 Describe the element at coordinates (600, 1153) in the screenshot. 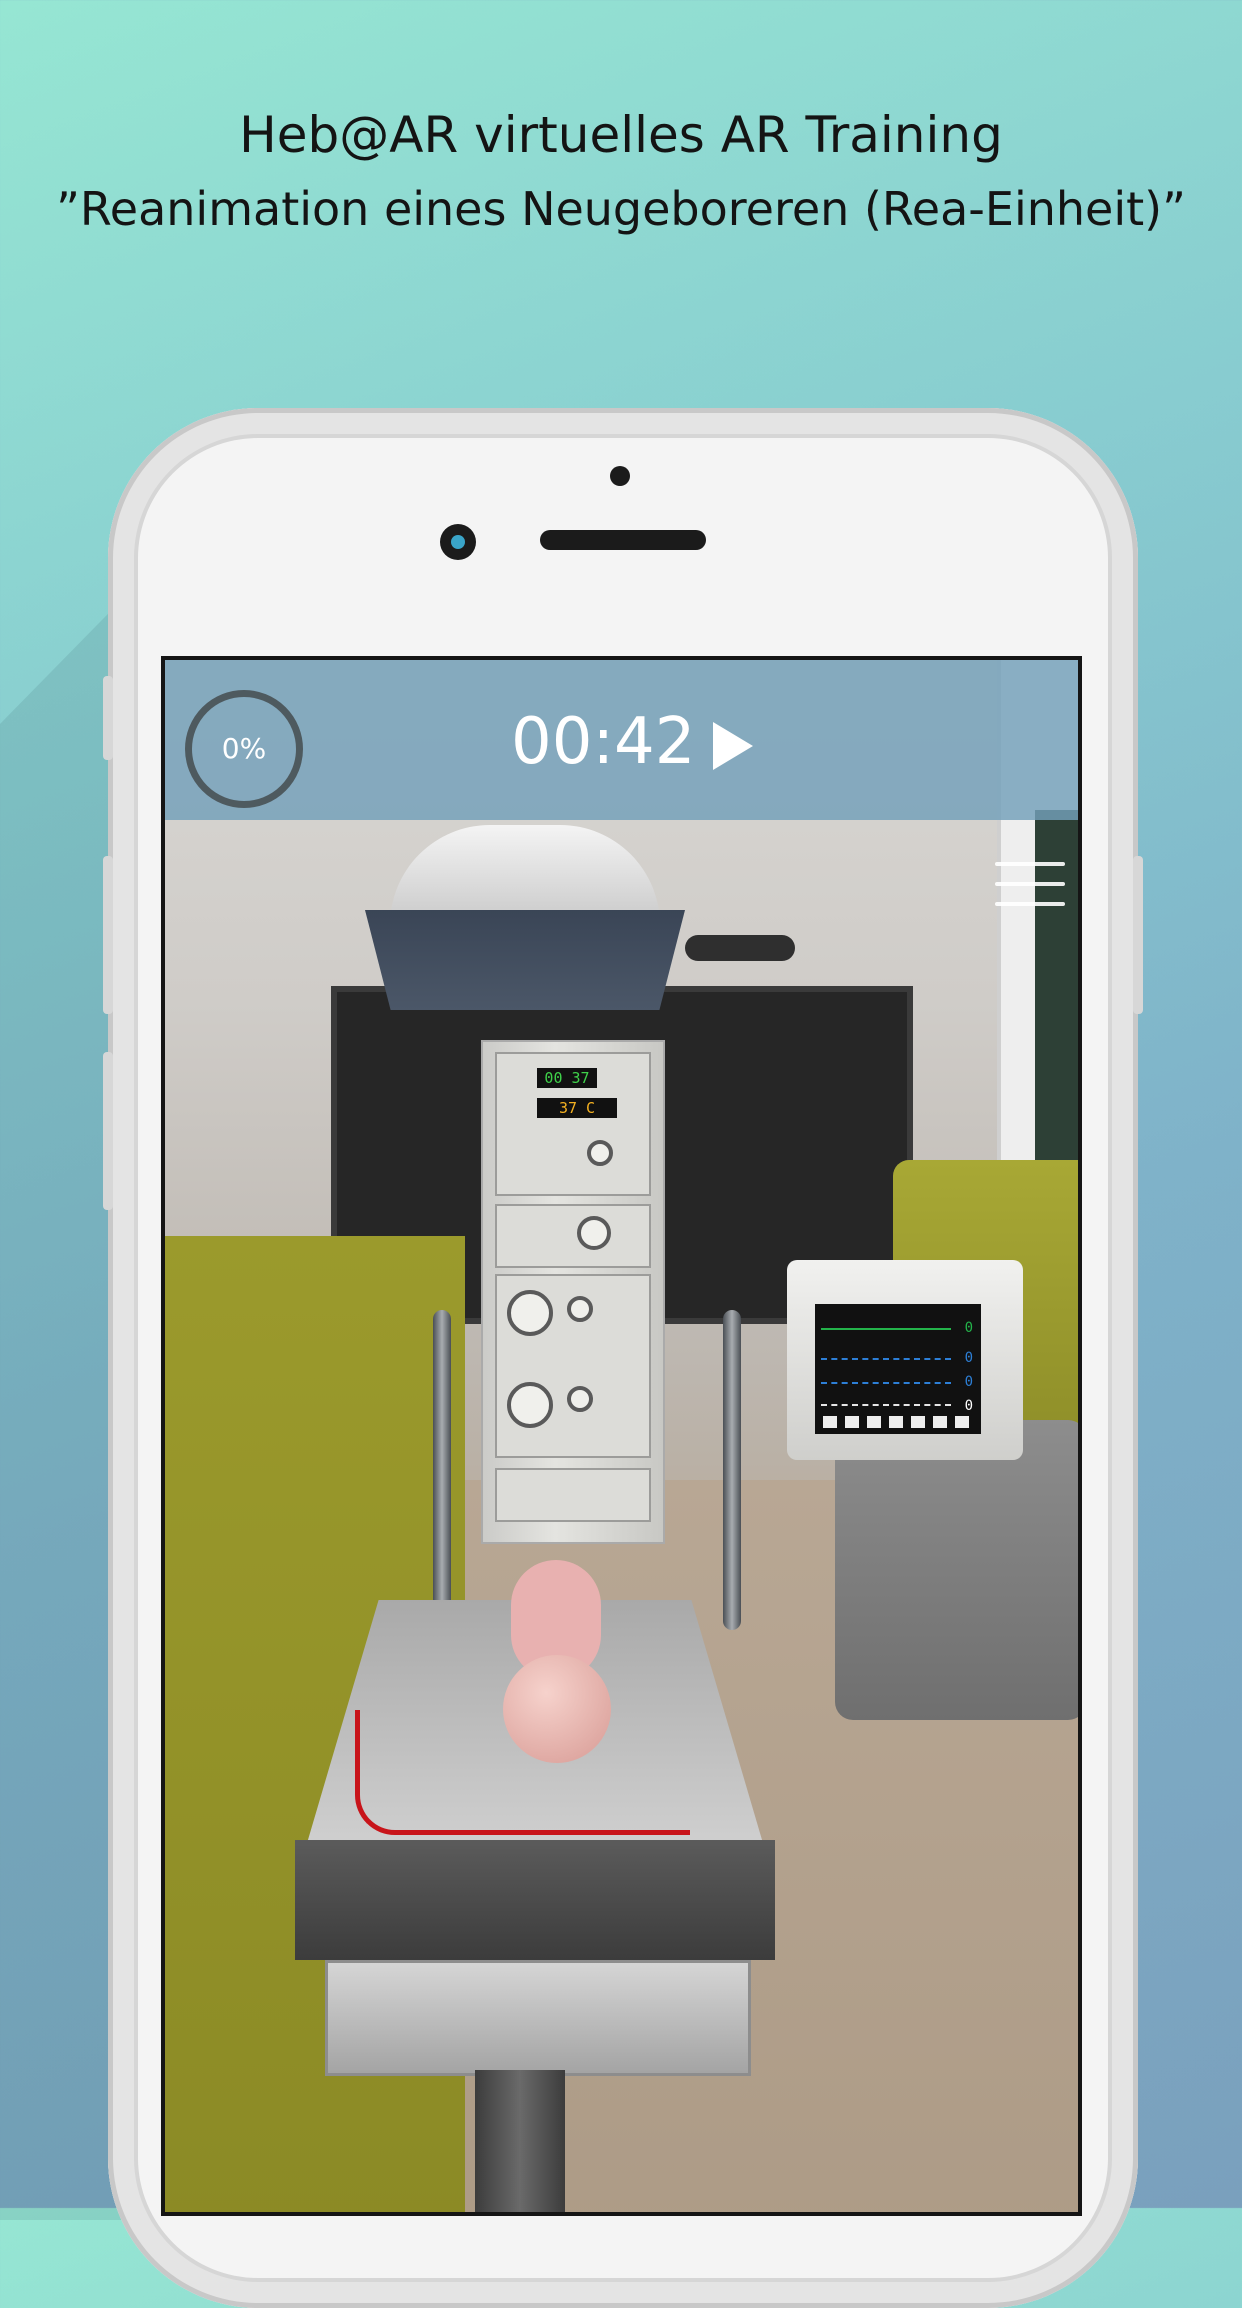

I see `control-knob` at that location.